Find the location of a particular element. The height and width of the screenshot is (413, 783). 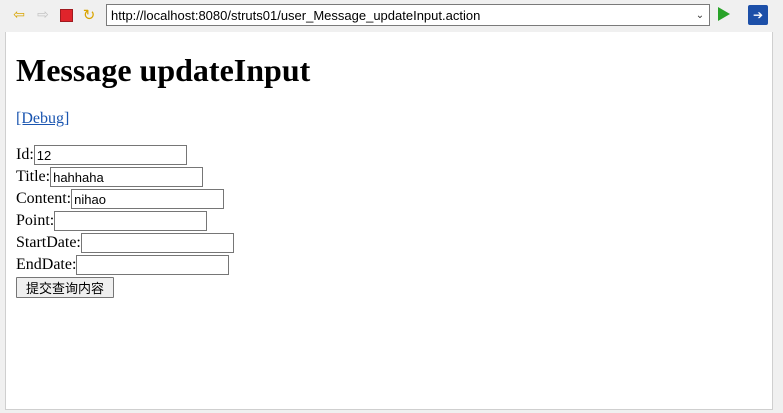

page-title: Message updateInput is located at coordinates (163, 70).